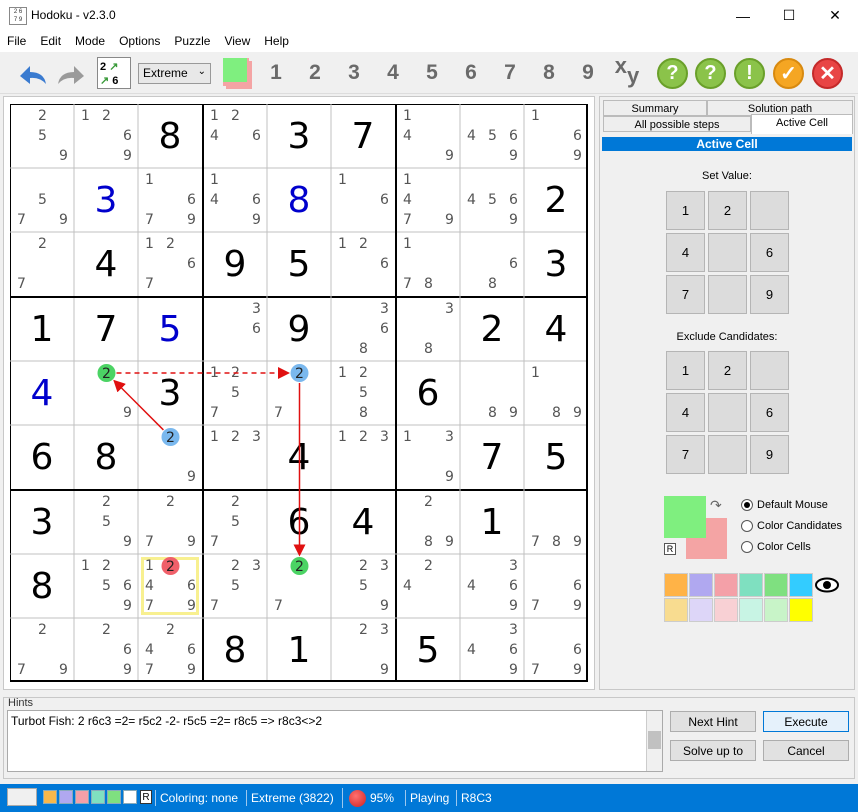 The image size is (858, 812). I want to click on exclude-9-button: 9, so click(769, 454).